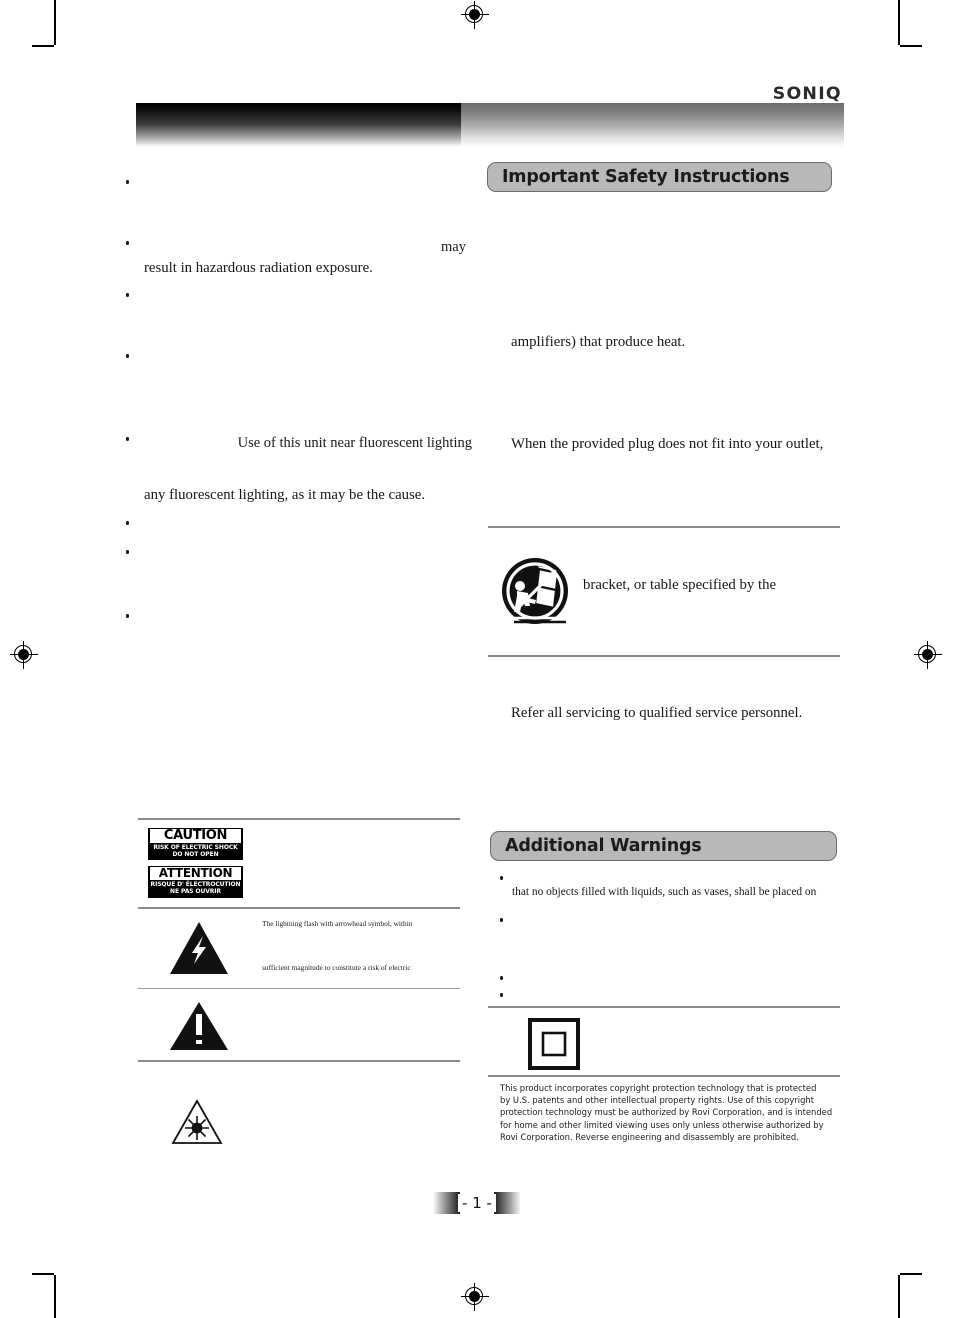 Image resolution: width=954 pixels, height=1318 pixels. Describe the element at coordinates (195, 873) in the screenshot. I see `attention-plate-heading: ATTENTION` at that location.